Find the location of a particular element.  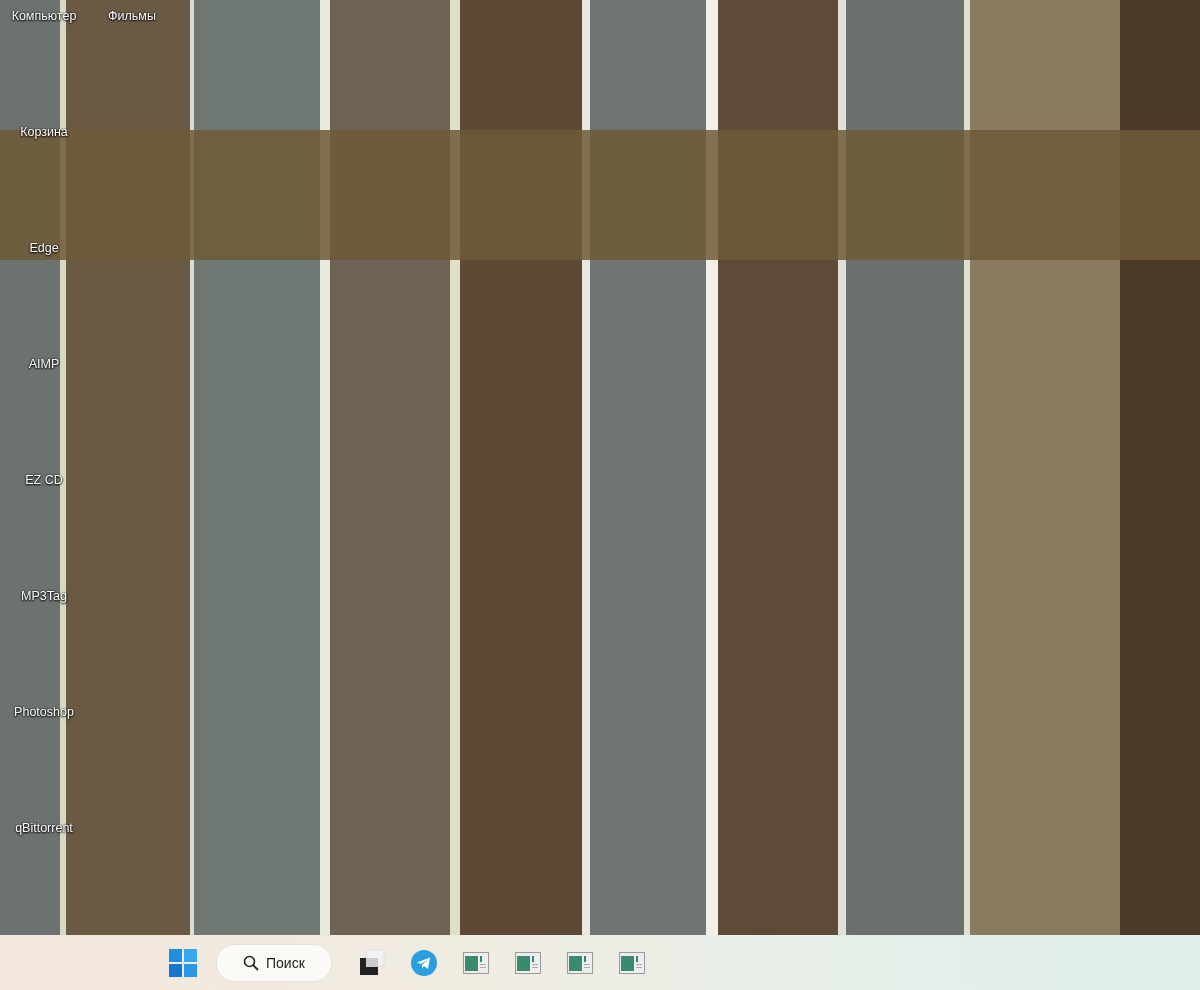

desktop-icon-label: Корзина is located at coordinates (44, 132).